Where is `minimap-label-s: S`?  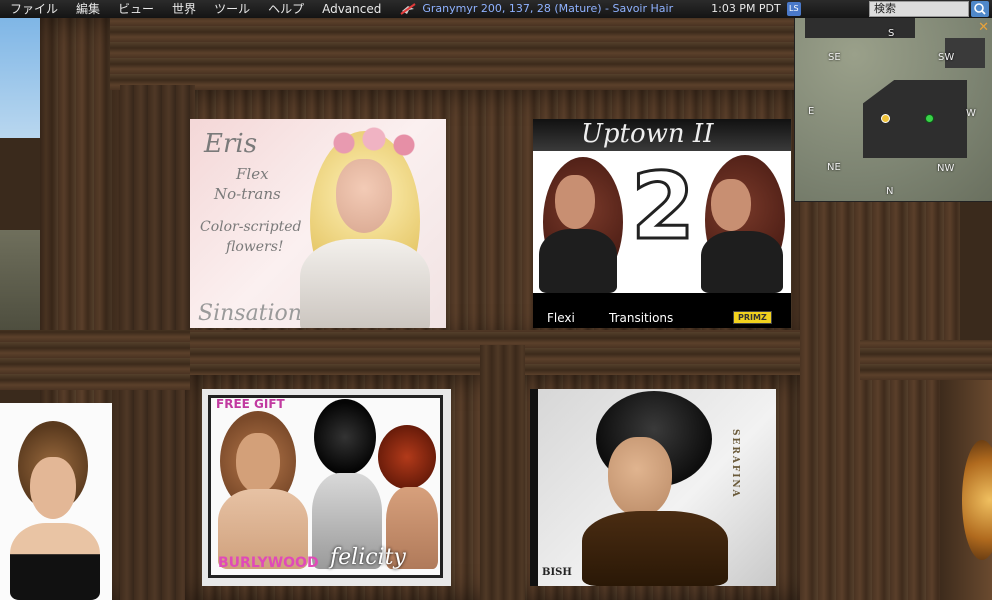
minimap-label-s: S is located at coordinates (891, 33).